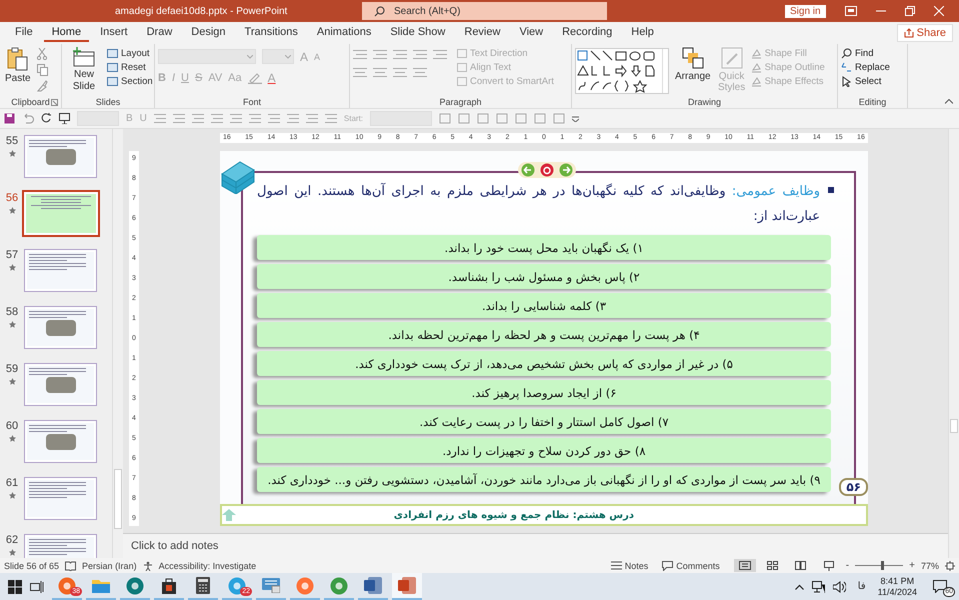  What do you see at coordinates (130, 67) in the screenshot?
I see `slides-command: Reset` at bounding box center [130, 67].